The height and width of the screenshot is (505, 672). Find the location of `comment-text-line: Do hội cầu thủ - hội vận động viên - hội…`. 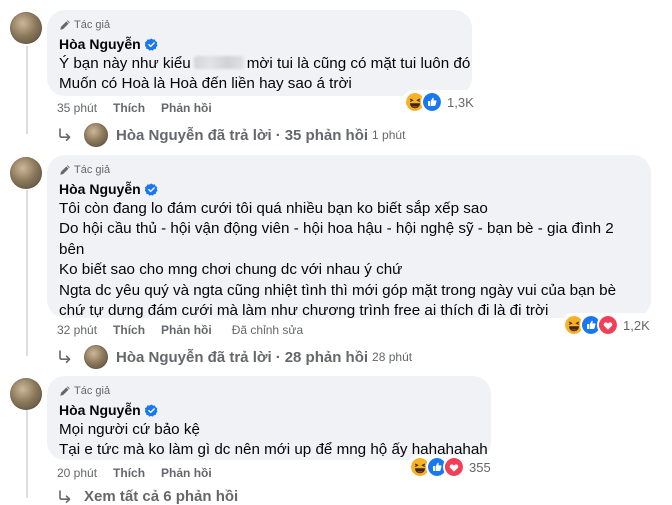

comment-text-line: Do hội cầu thủ - hội vận động viên - hội… is located at coordinates (336, 229).